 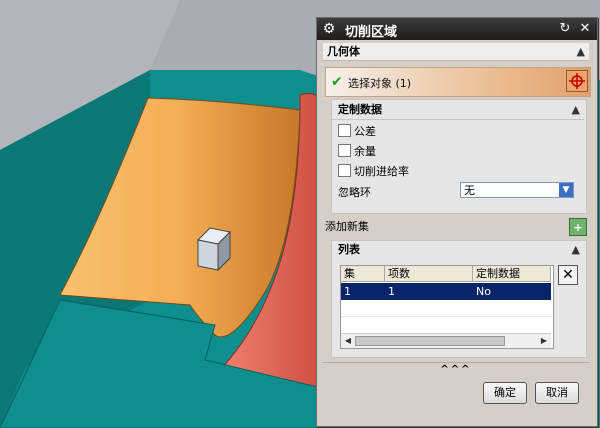 I want to click on gear-icon: ⚙, so click(x=329, y=29).